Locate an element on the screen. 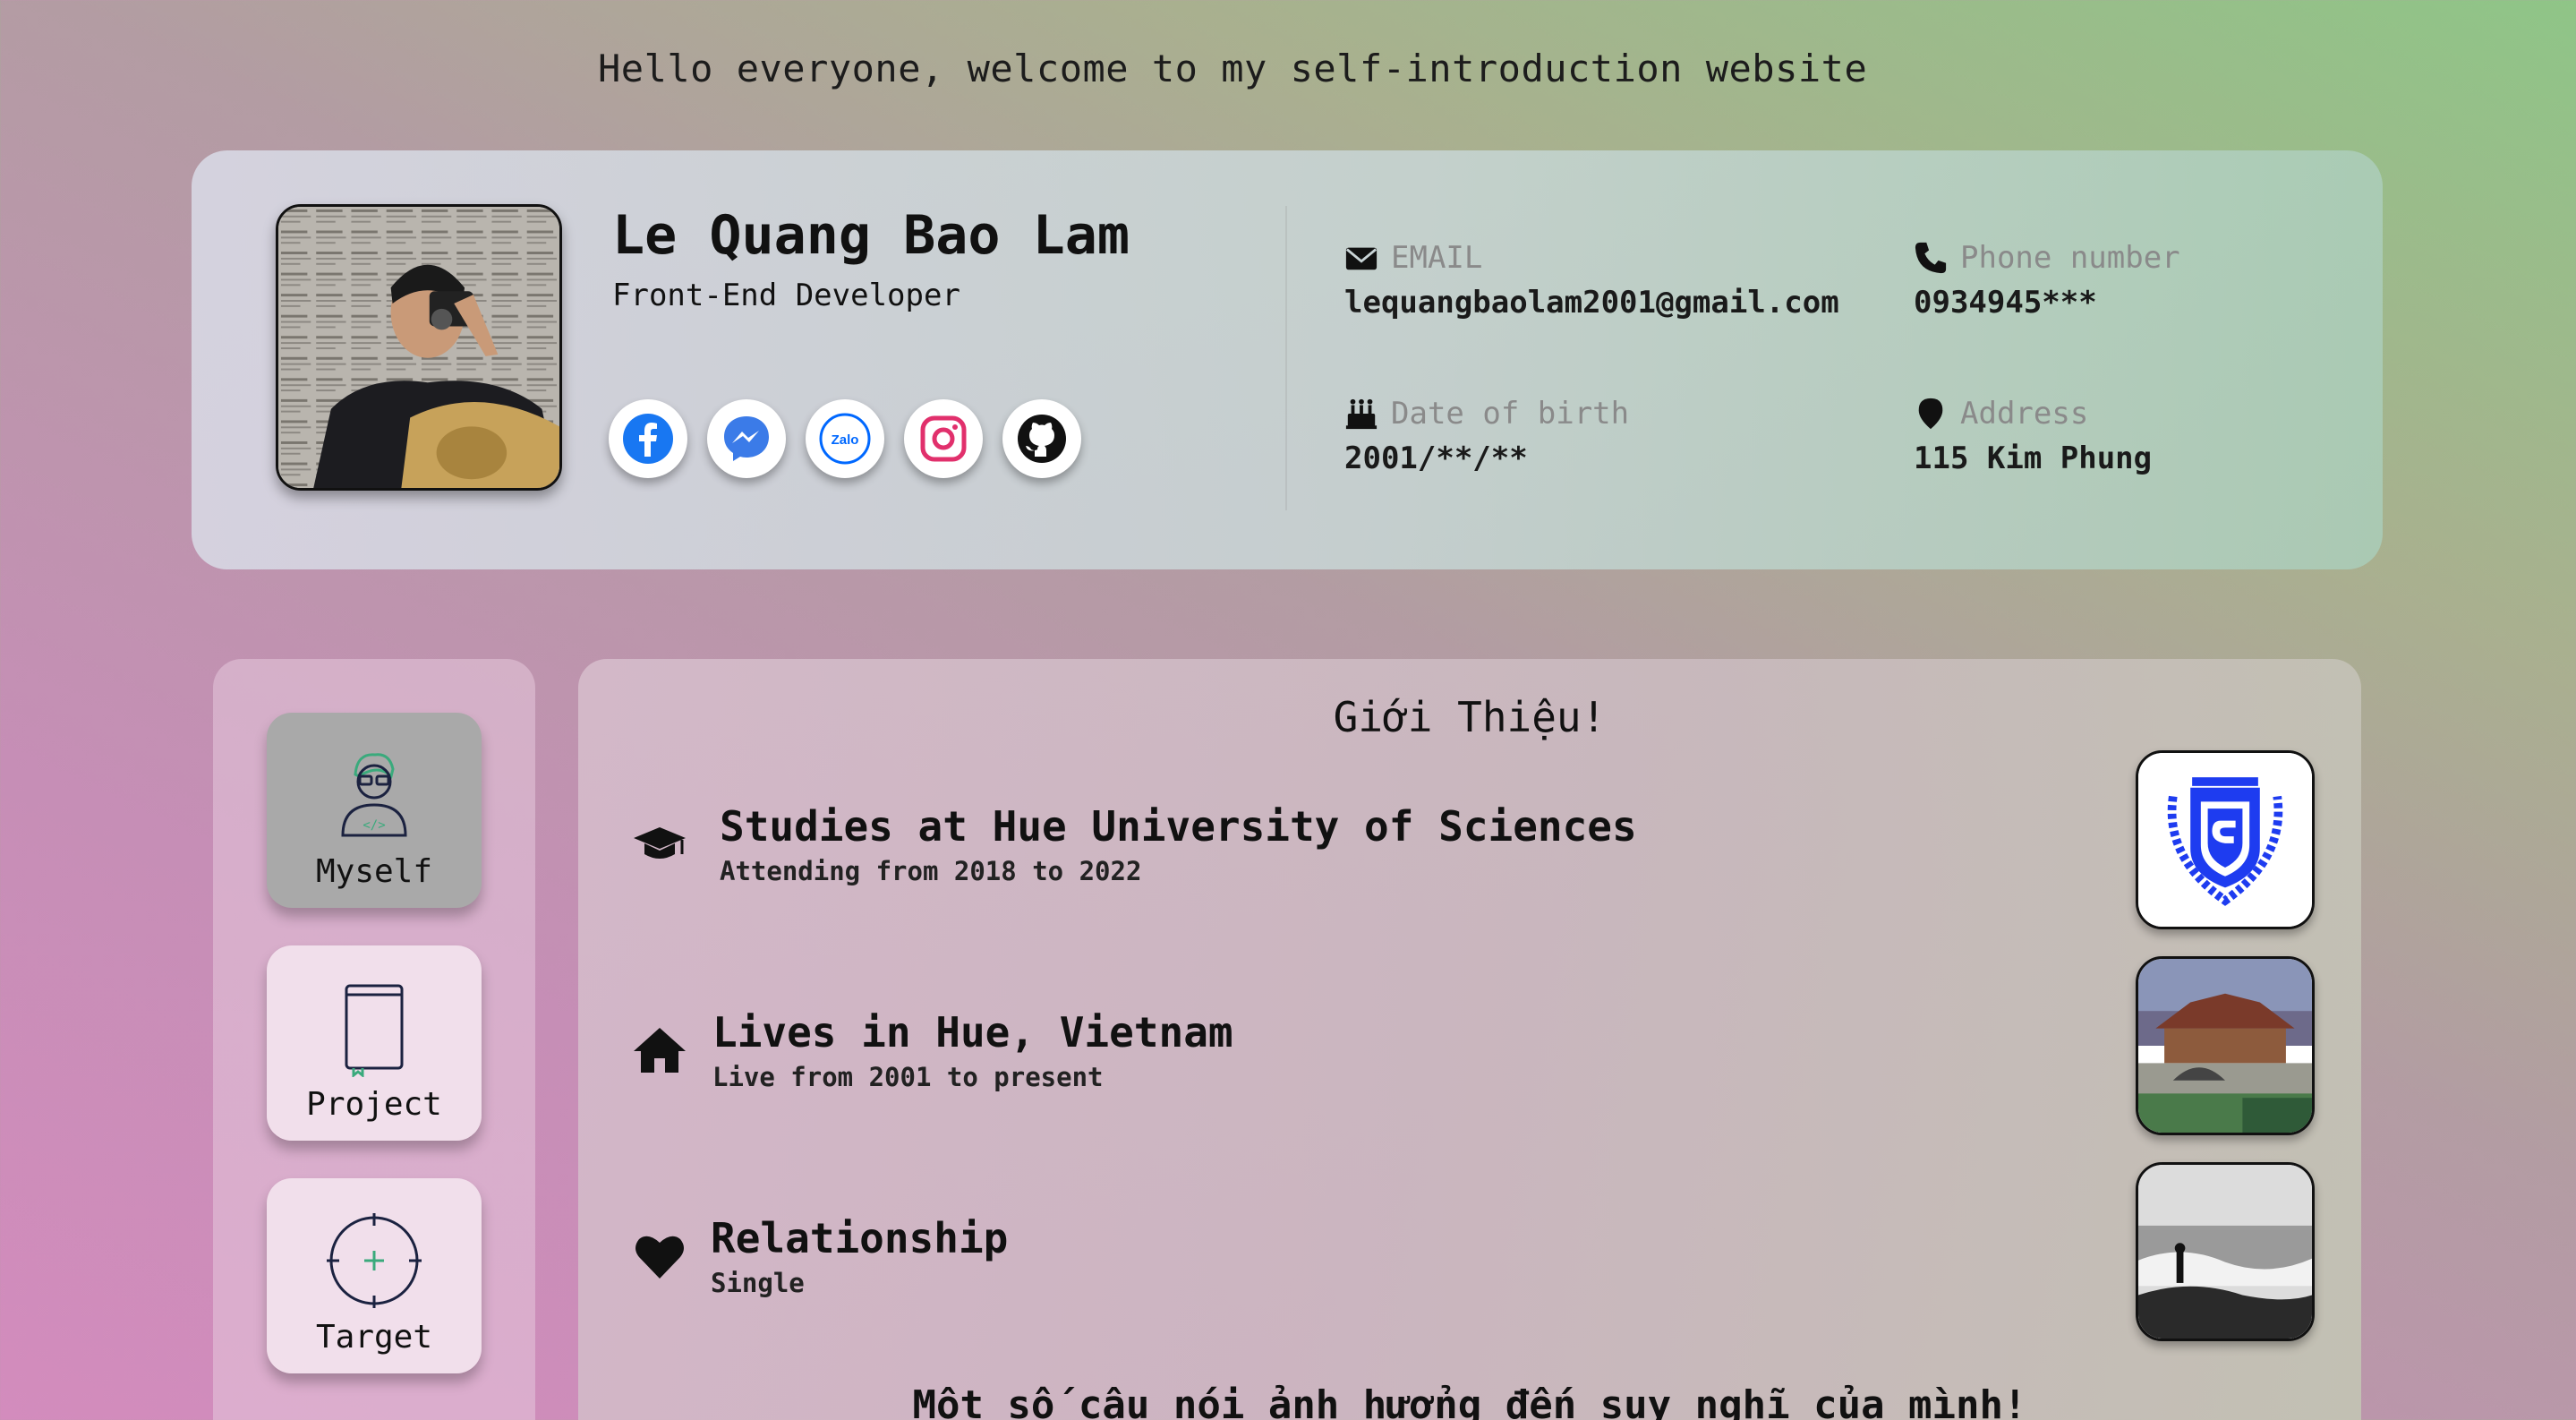 This screenshot has height=1420, width=2576. phone-label: Phone number is located at coordinates (2070, 258).